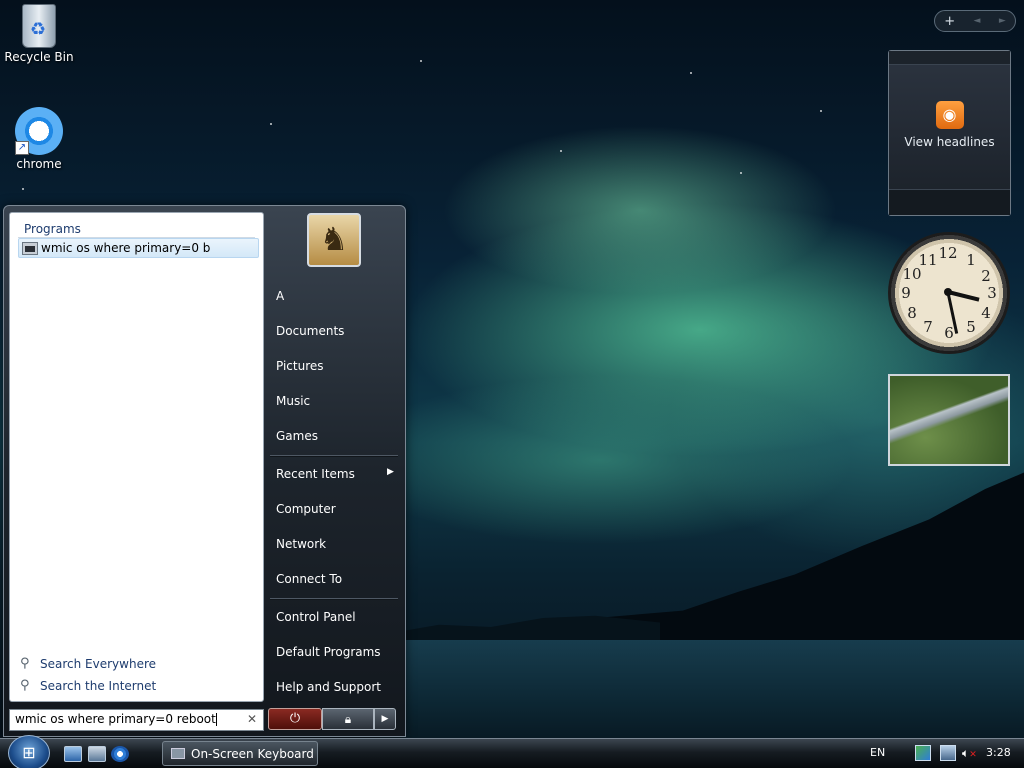 The height and width of the screenshot is (768, 1024). What do you see at coordinates (126, 248) in the screenshot?
I see `program-result-label: wmic os where primary=0 b` at bounding box center [126, 248].